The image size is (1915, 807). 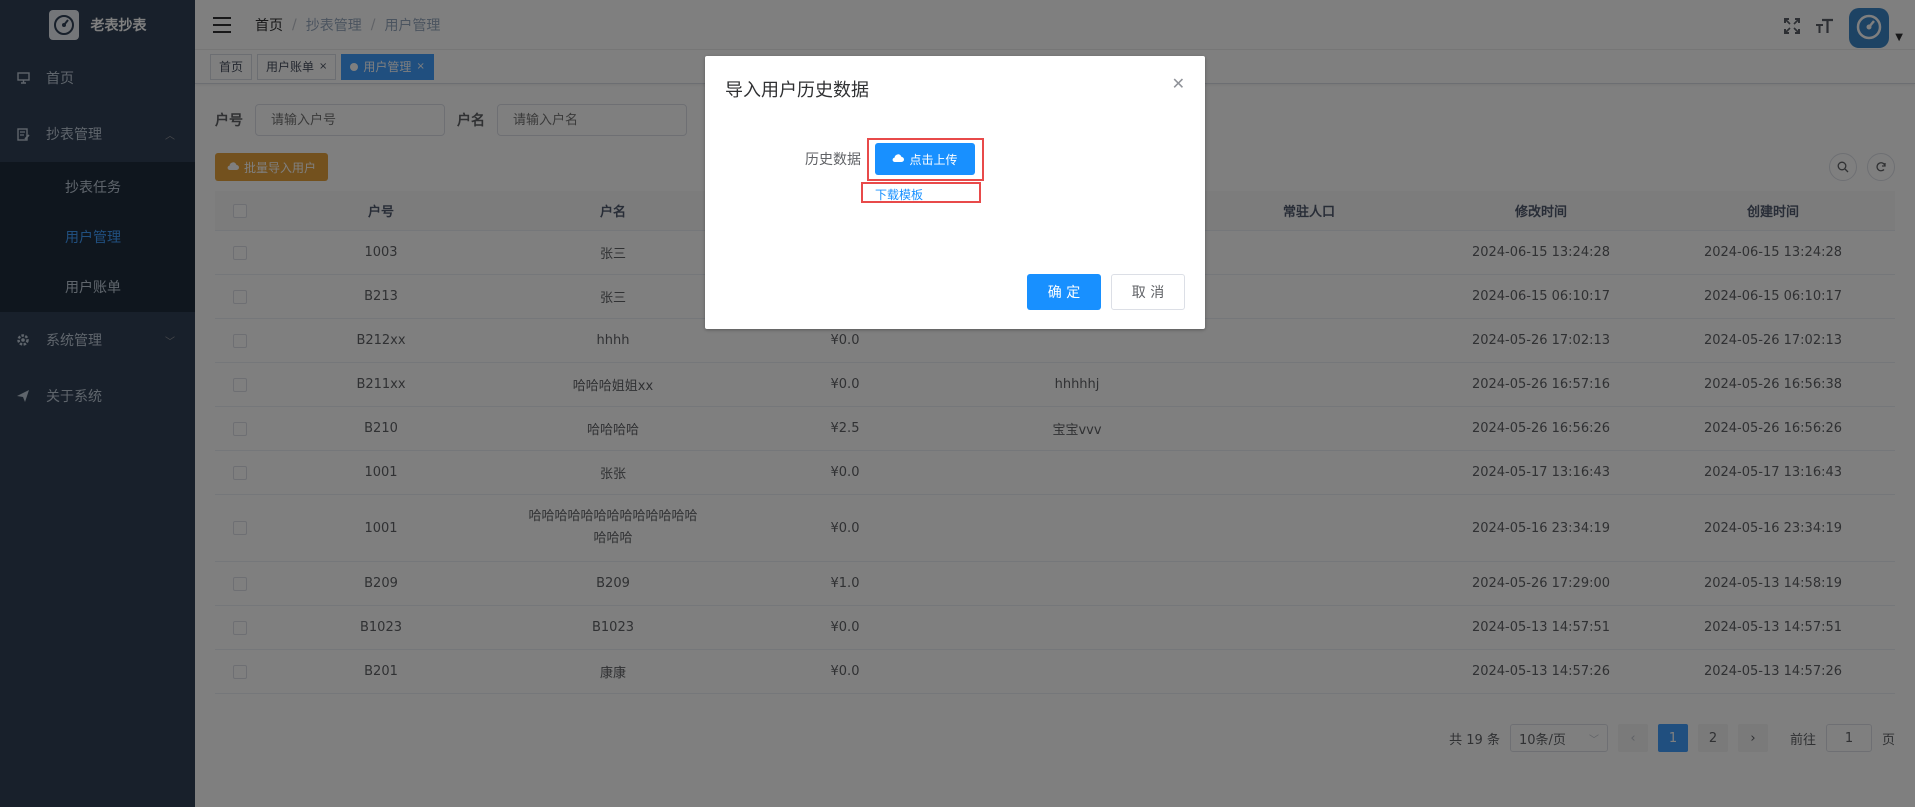 I want to click on close-icon: ✕, so click(x=1178, y=83).